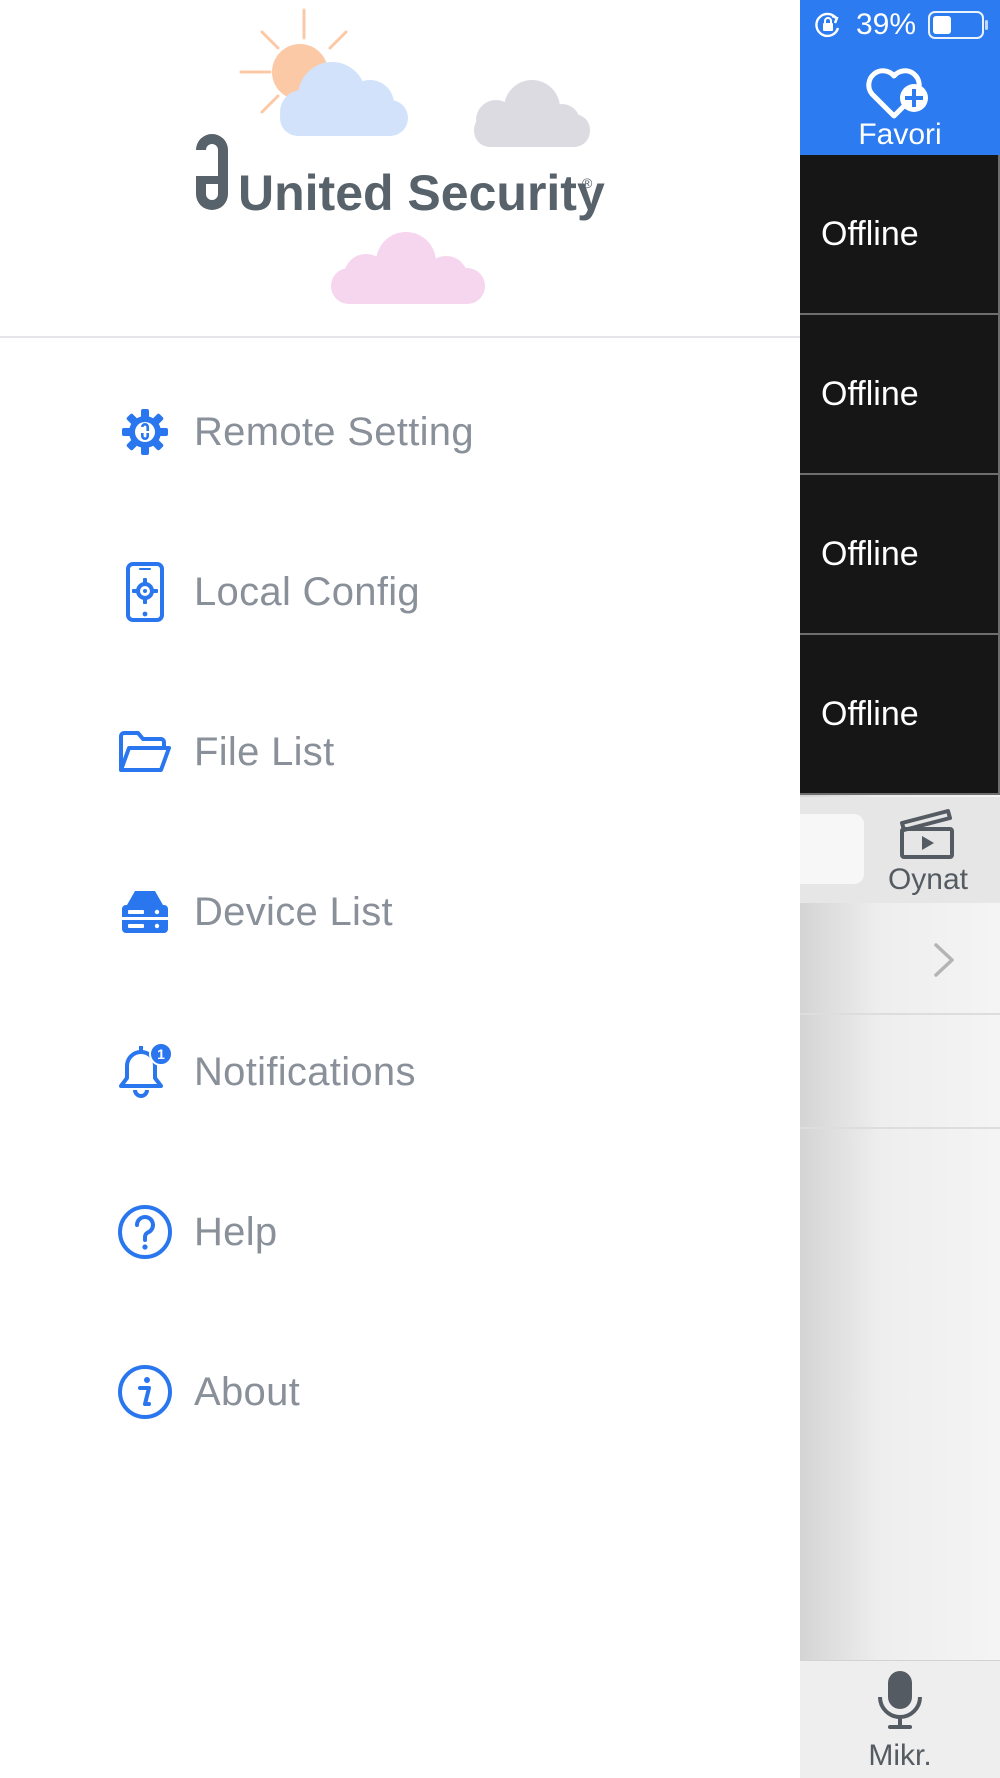 The height and width of the screenshot is (1778, 1000). What do you see at coordinates (145, 912) in the screenshot?
I see `device-server-icon` at bounding box center [145, 912].